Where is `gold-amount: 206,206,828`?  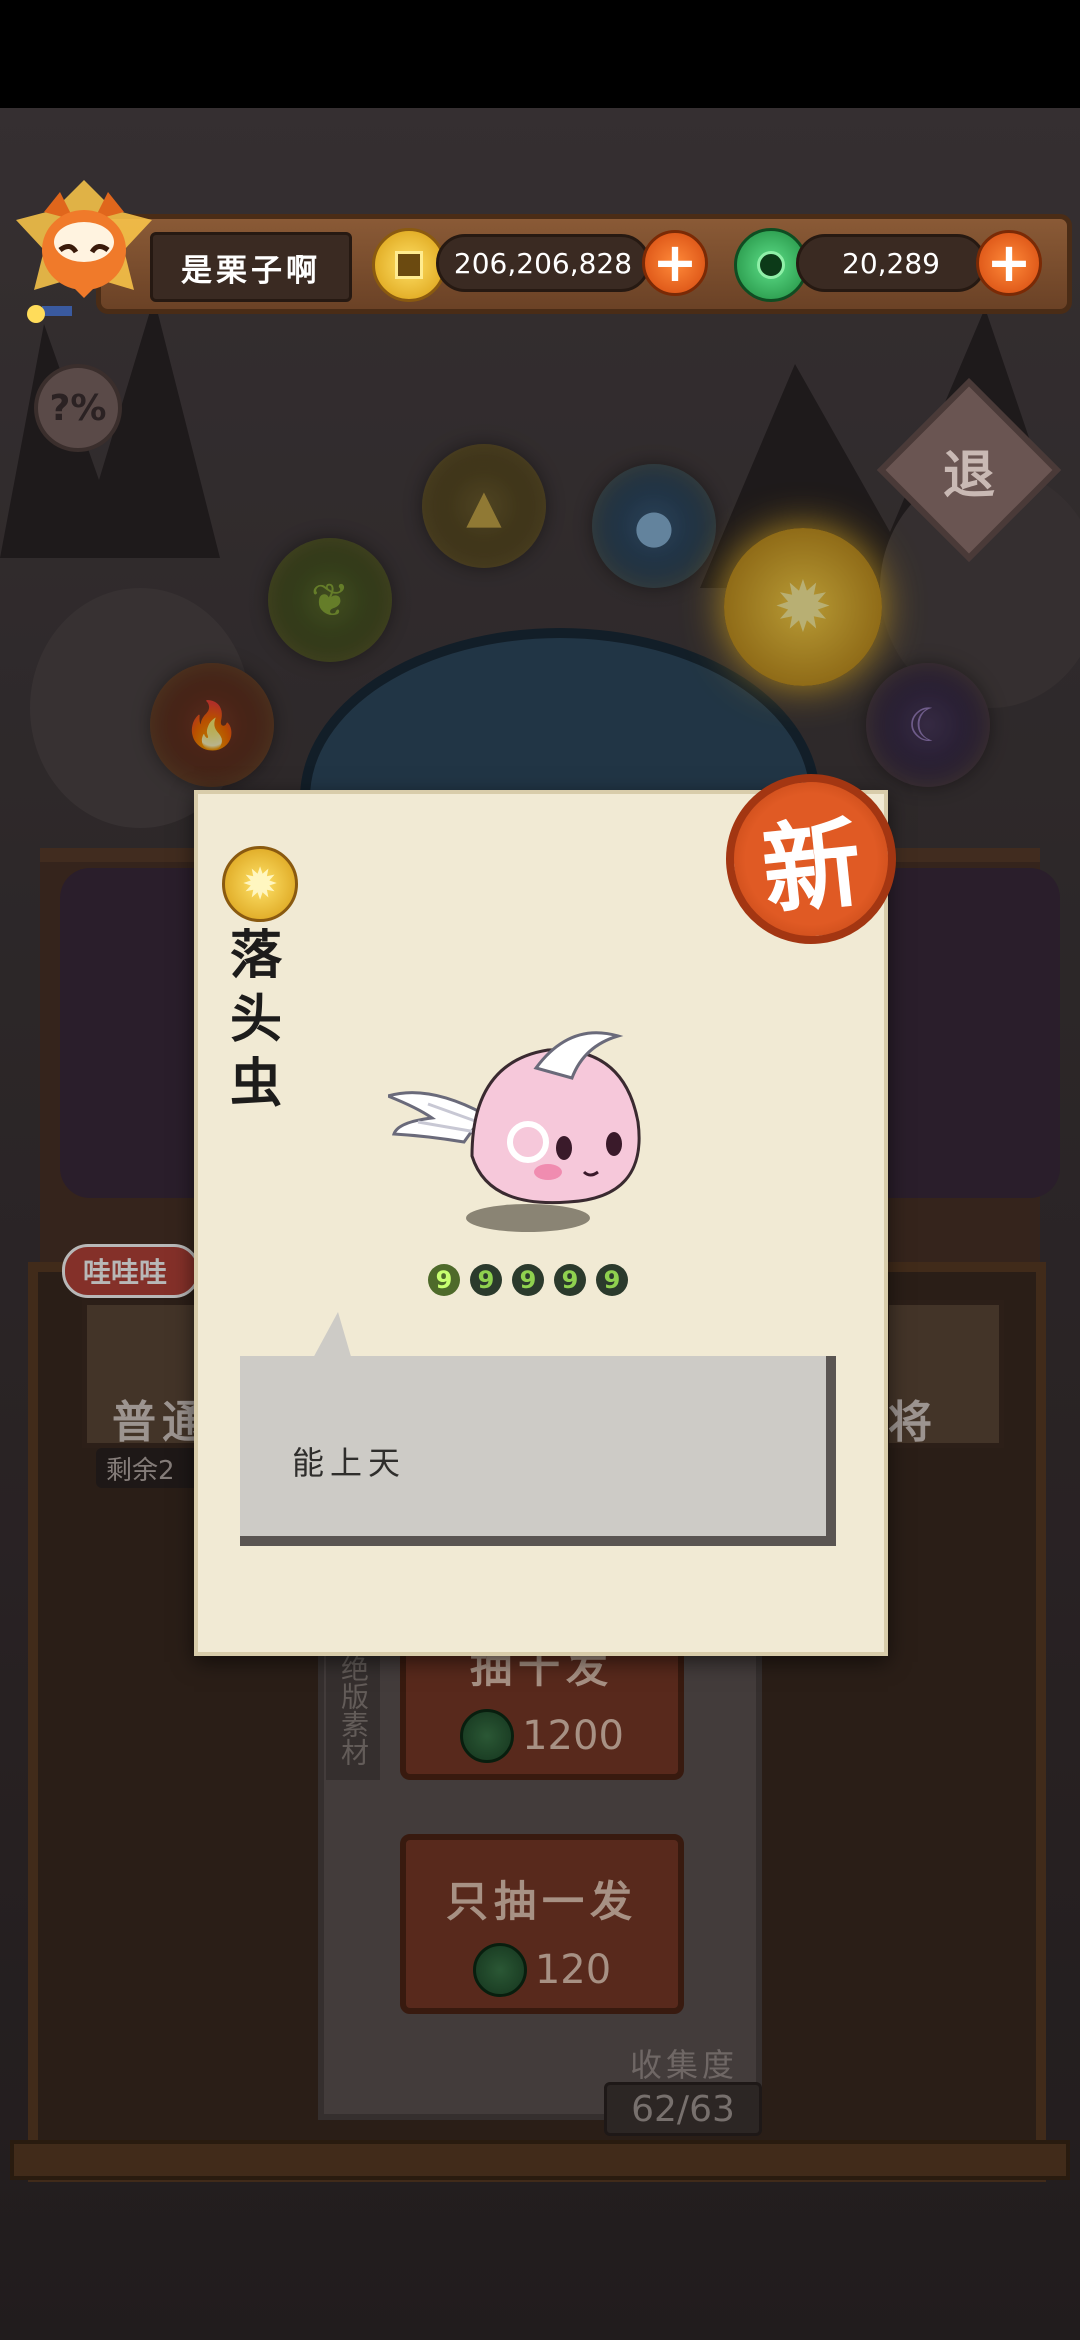 gold-amount: 206,206,828 is located at coordinates (543, 263).